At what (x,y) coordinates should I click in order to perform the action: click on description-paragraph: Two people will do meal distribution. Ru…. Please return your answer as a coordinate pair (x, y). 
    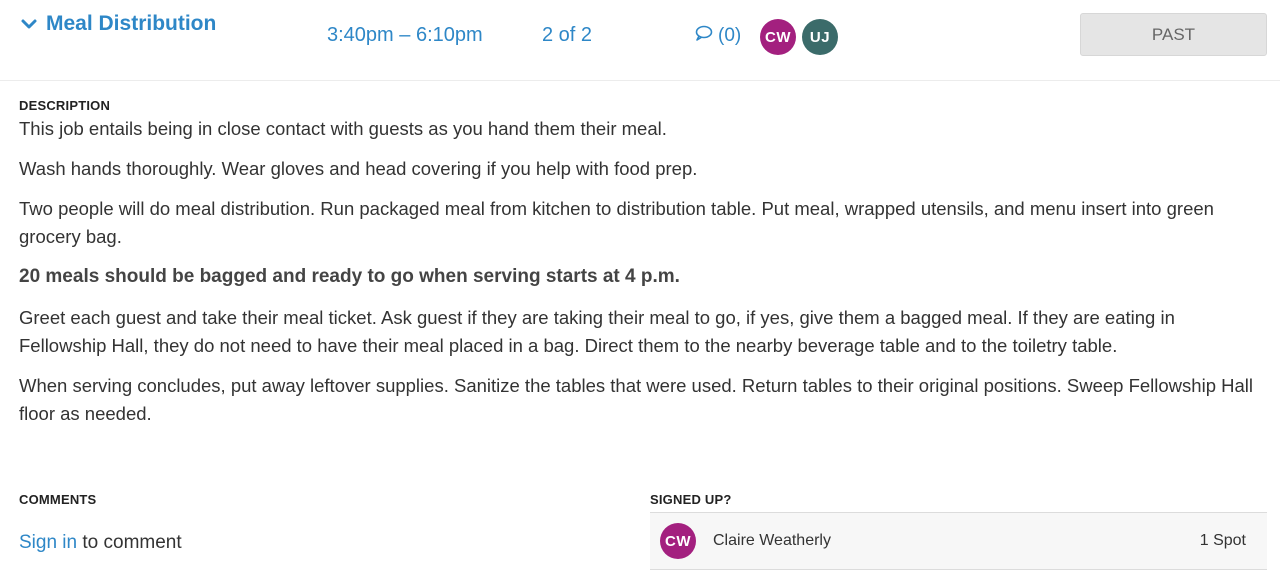
    Looking at the image, I should click on (616, 222).